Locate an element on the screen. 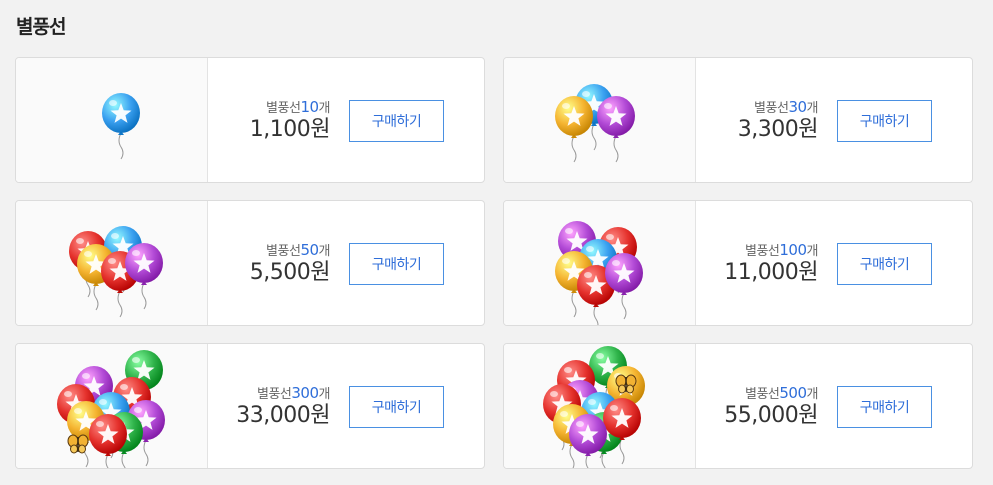  product-card: 별풍선500개 55,000원 구매하기 is located at coordinates (738, 406).